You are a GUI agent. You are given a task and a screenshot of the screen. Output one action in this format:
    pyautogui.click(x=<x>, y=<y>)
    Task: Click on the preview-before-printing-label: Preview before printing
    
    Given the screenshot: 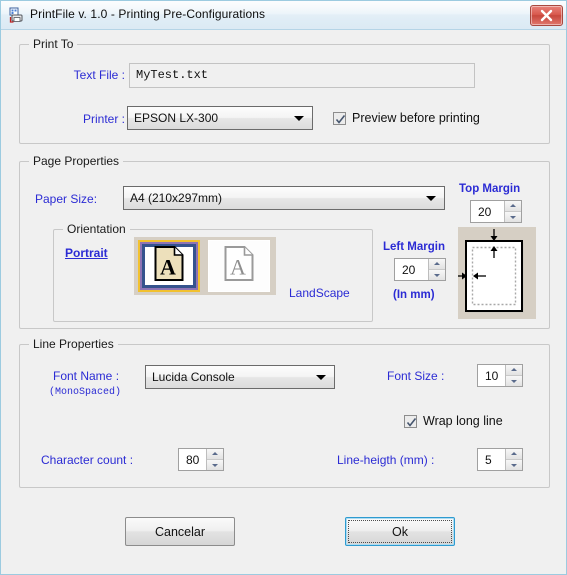 What is the action you would take?
    pyautogui.click(x=416, y=118)
    